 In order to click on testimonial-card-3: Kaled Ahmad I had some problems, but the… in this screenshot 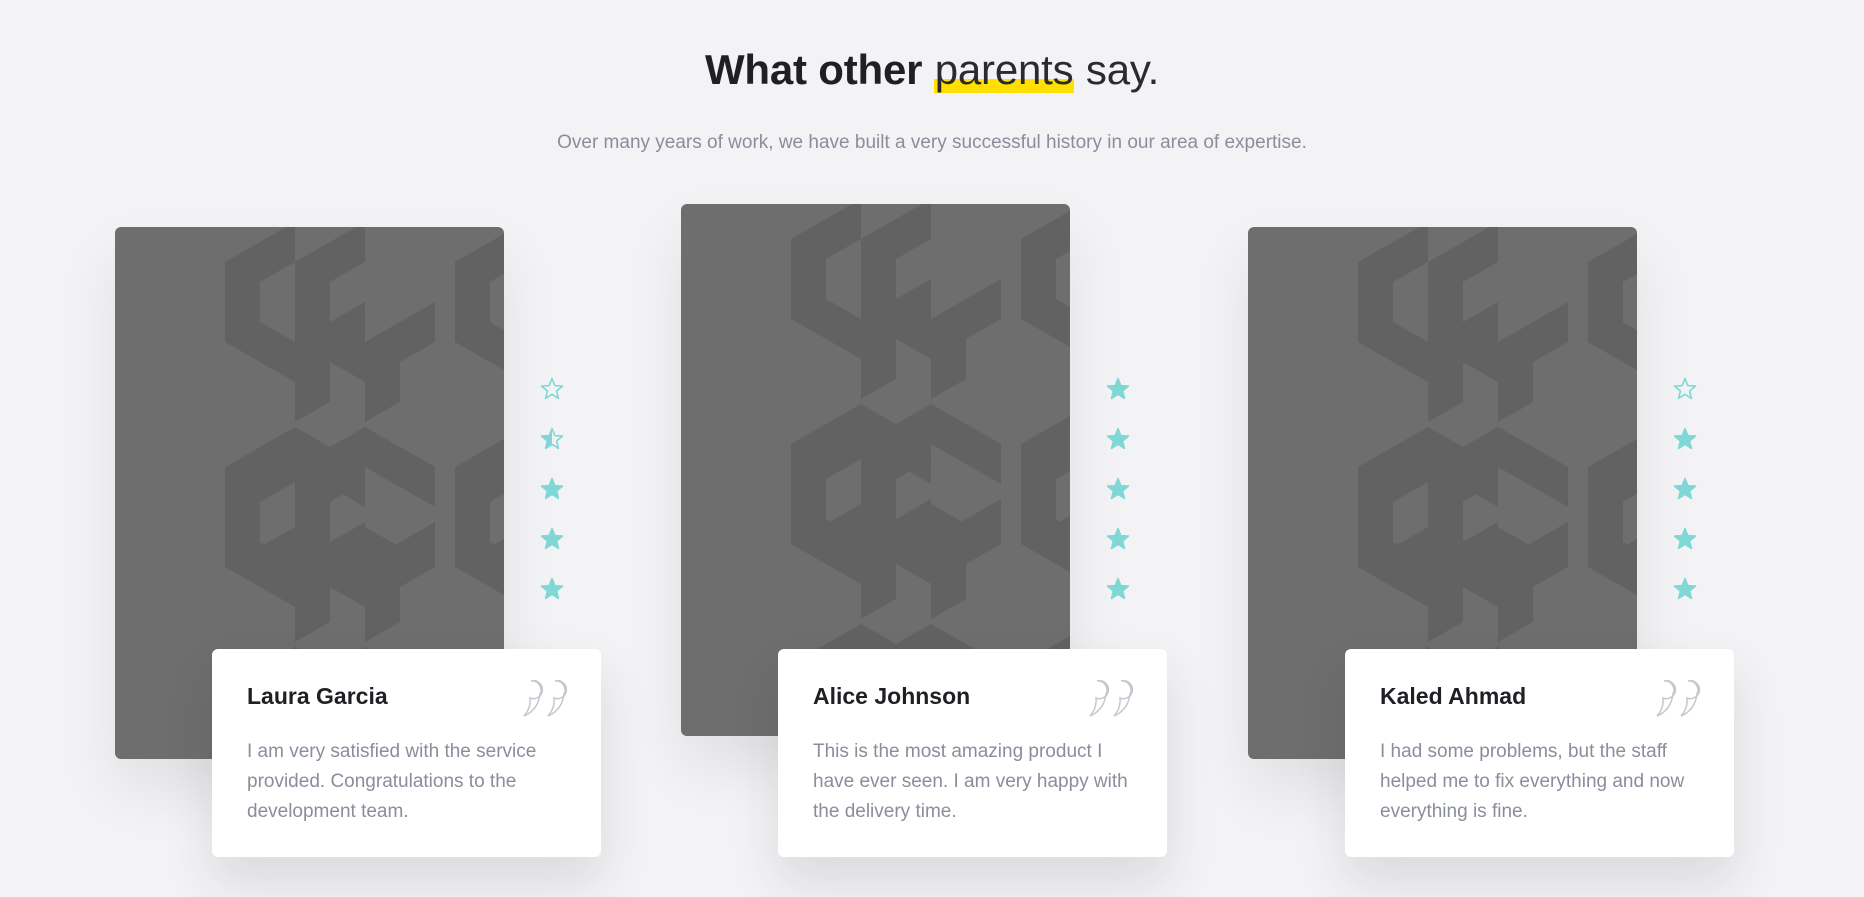, I will do `click(1539, 753)`.